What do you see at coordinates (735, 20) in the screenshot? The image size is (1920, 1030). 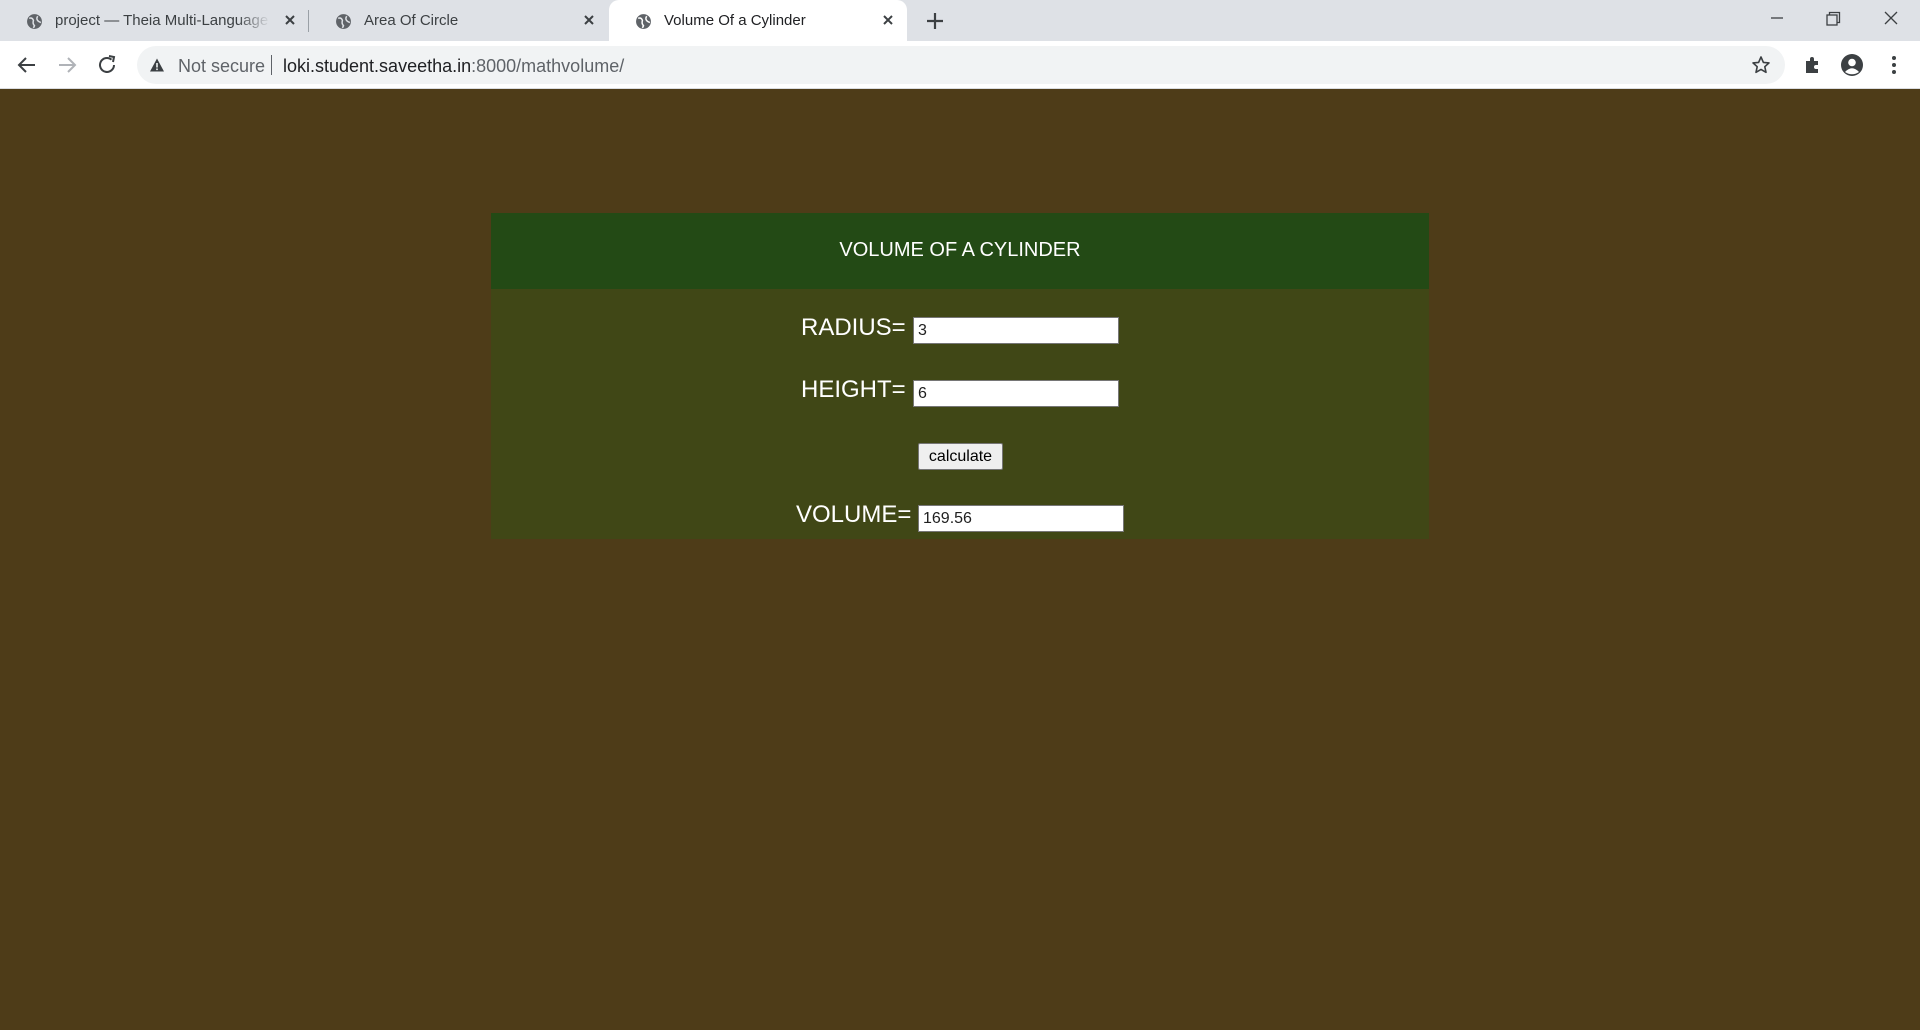 I see `tab-title: Volume Of a Cylinder` at bounding box center [735, 20].